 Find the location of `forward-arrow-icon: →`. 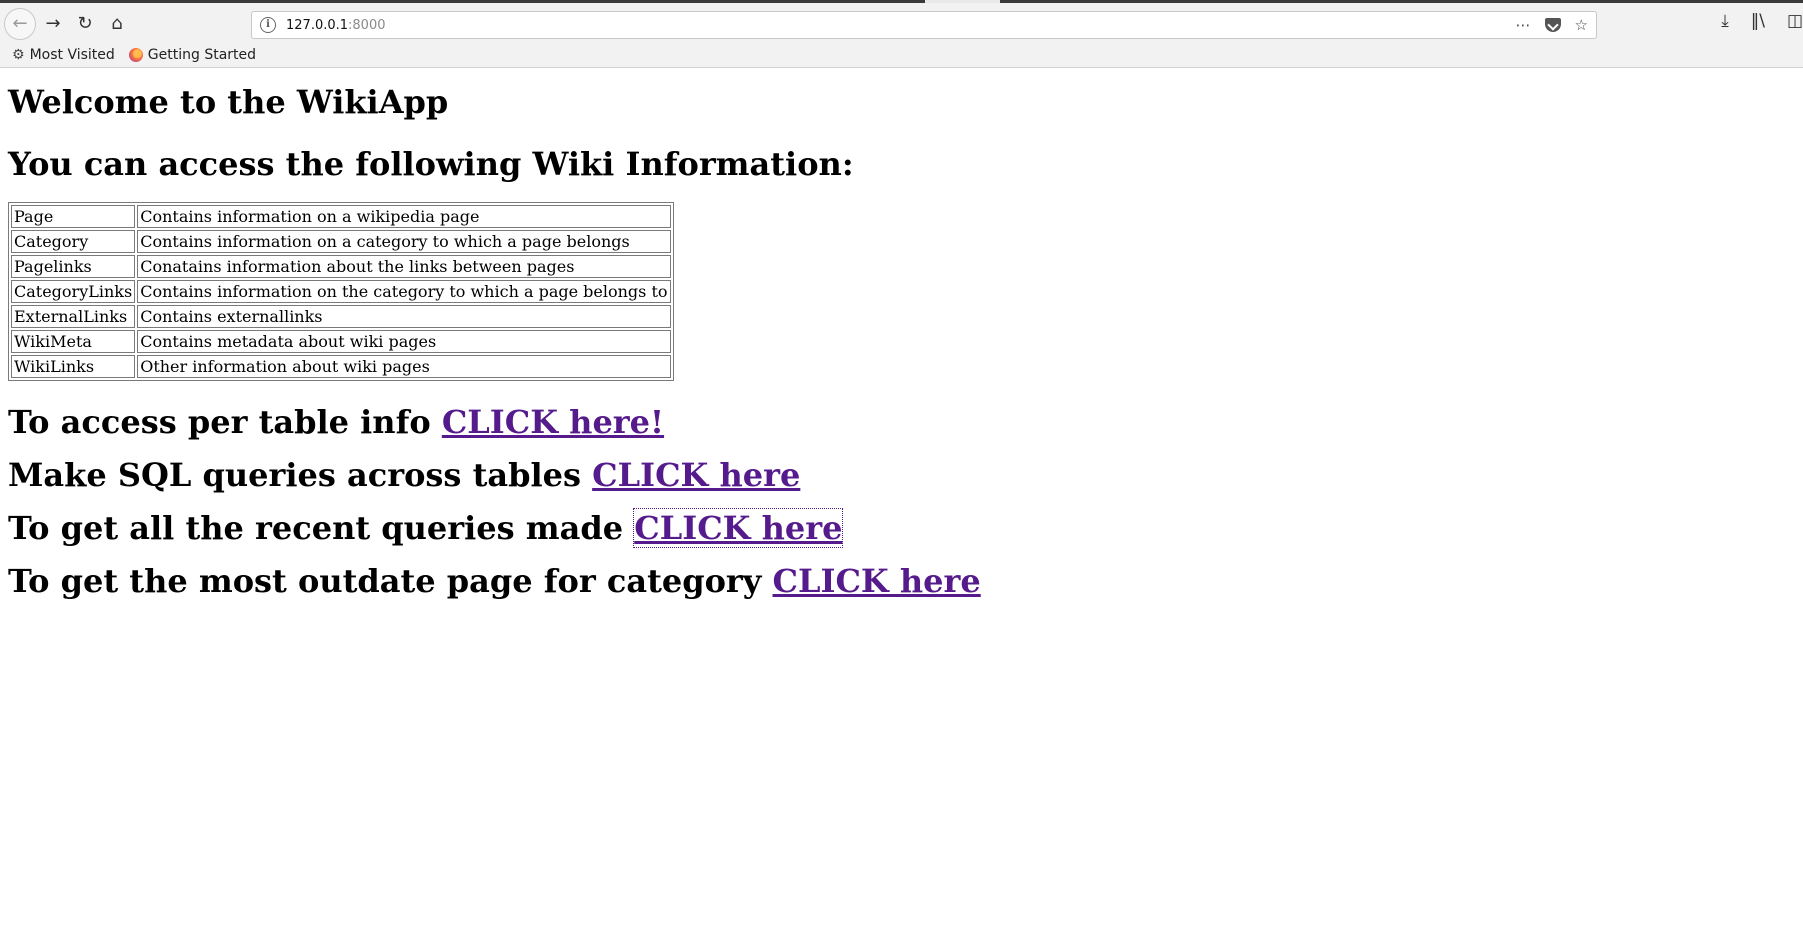

forward-arrow-icon: → is located at coordinates (53, 23).